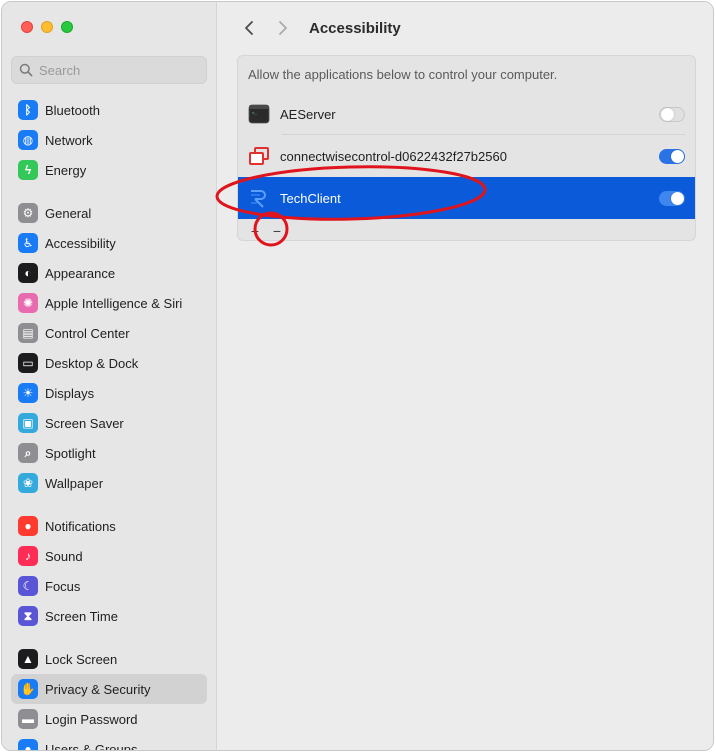  I want to click on bluetooth-icon: ᛒ, so click(28, 110).